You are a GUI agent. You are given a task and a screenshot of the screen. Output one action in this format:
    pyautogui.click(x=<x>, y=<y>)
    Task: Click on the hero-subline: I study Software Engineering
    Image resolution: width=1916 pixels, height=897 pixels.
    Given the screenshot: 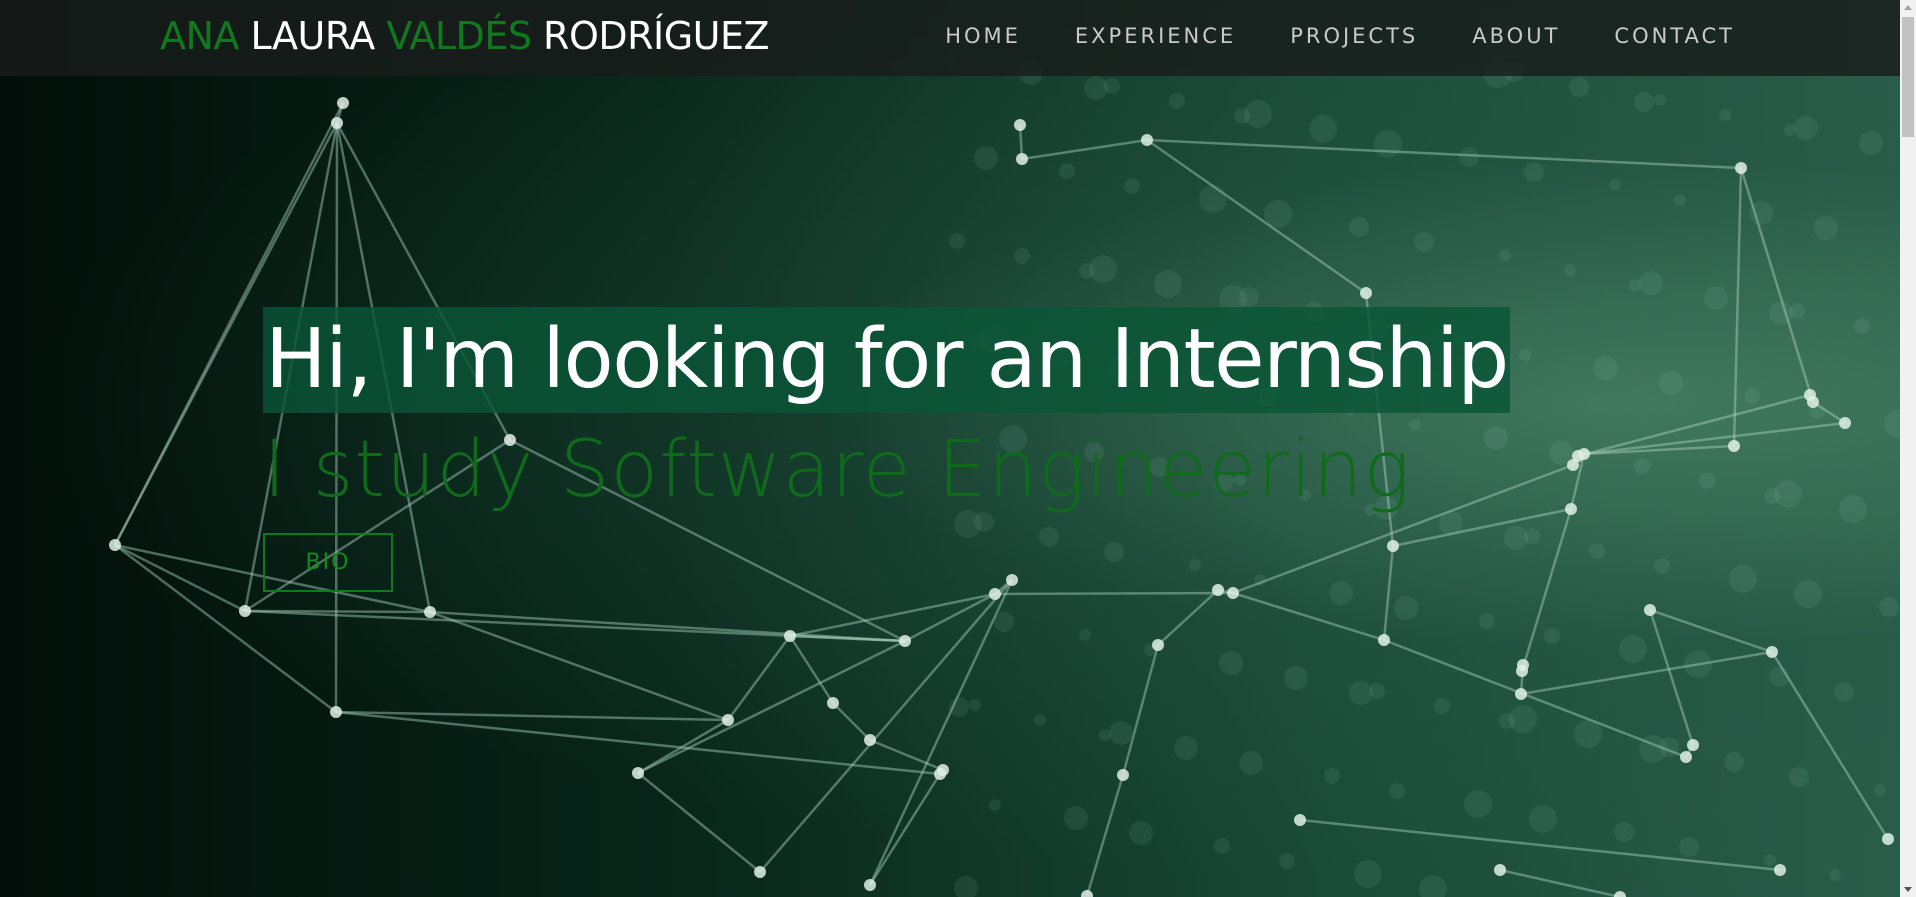 What is the action you would take?
    pyautogui.click(x=837, y=470)
    